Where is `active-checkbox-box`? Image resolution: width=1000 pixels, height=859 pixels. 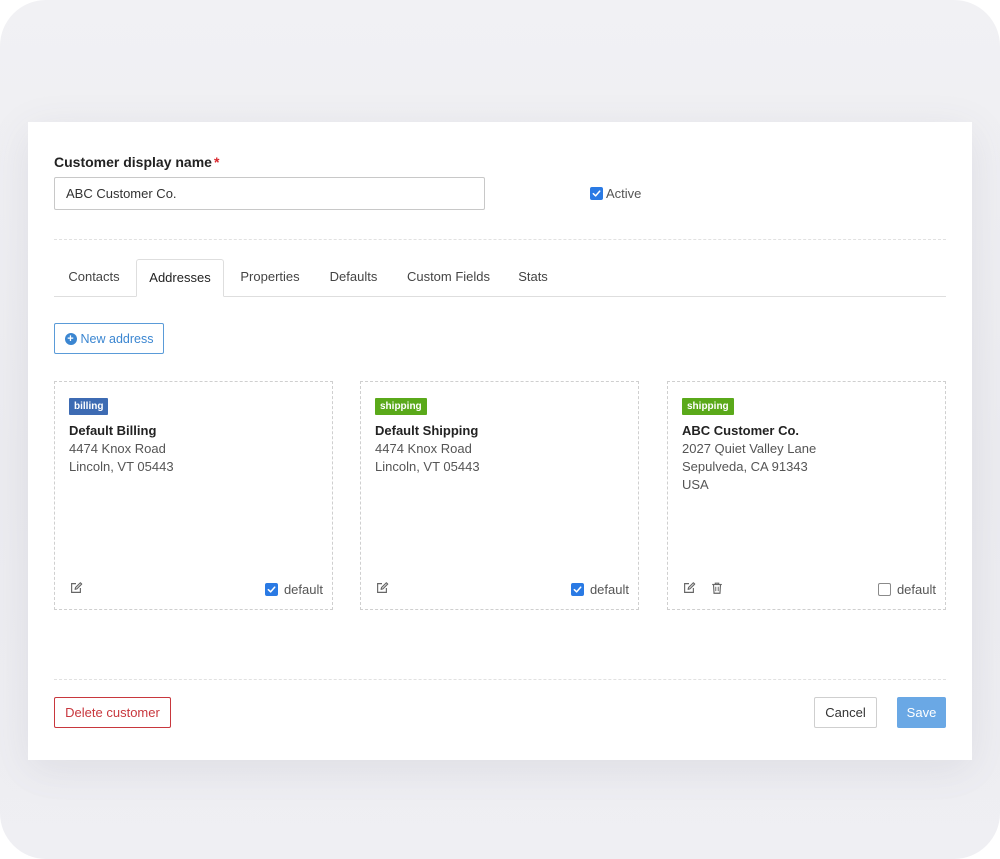 active-checkbox-box is located at coordinates (596, 193).